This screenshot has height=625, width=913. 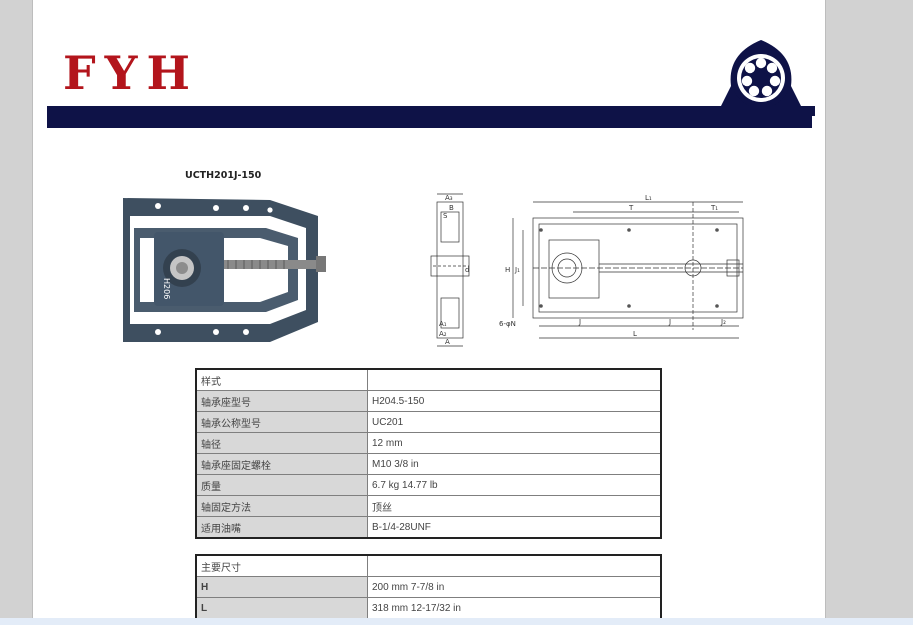 I want to click on label-b: B, so click(x=451, y=208).